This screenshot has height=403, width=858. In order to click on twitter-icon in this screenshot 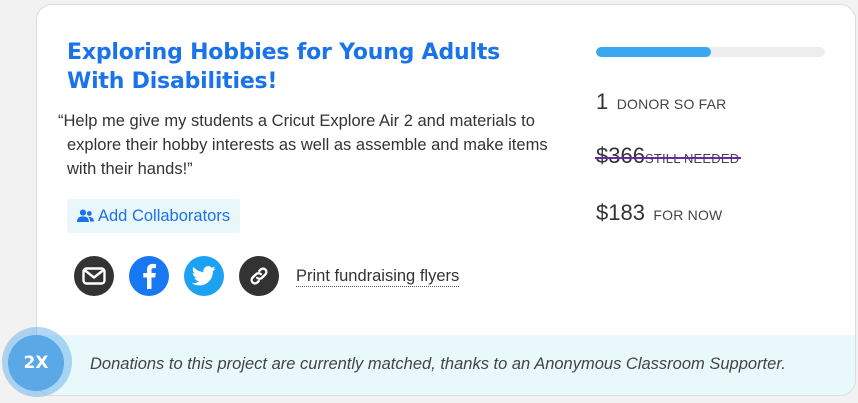, I will do `click(204, 276)`.